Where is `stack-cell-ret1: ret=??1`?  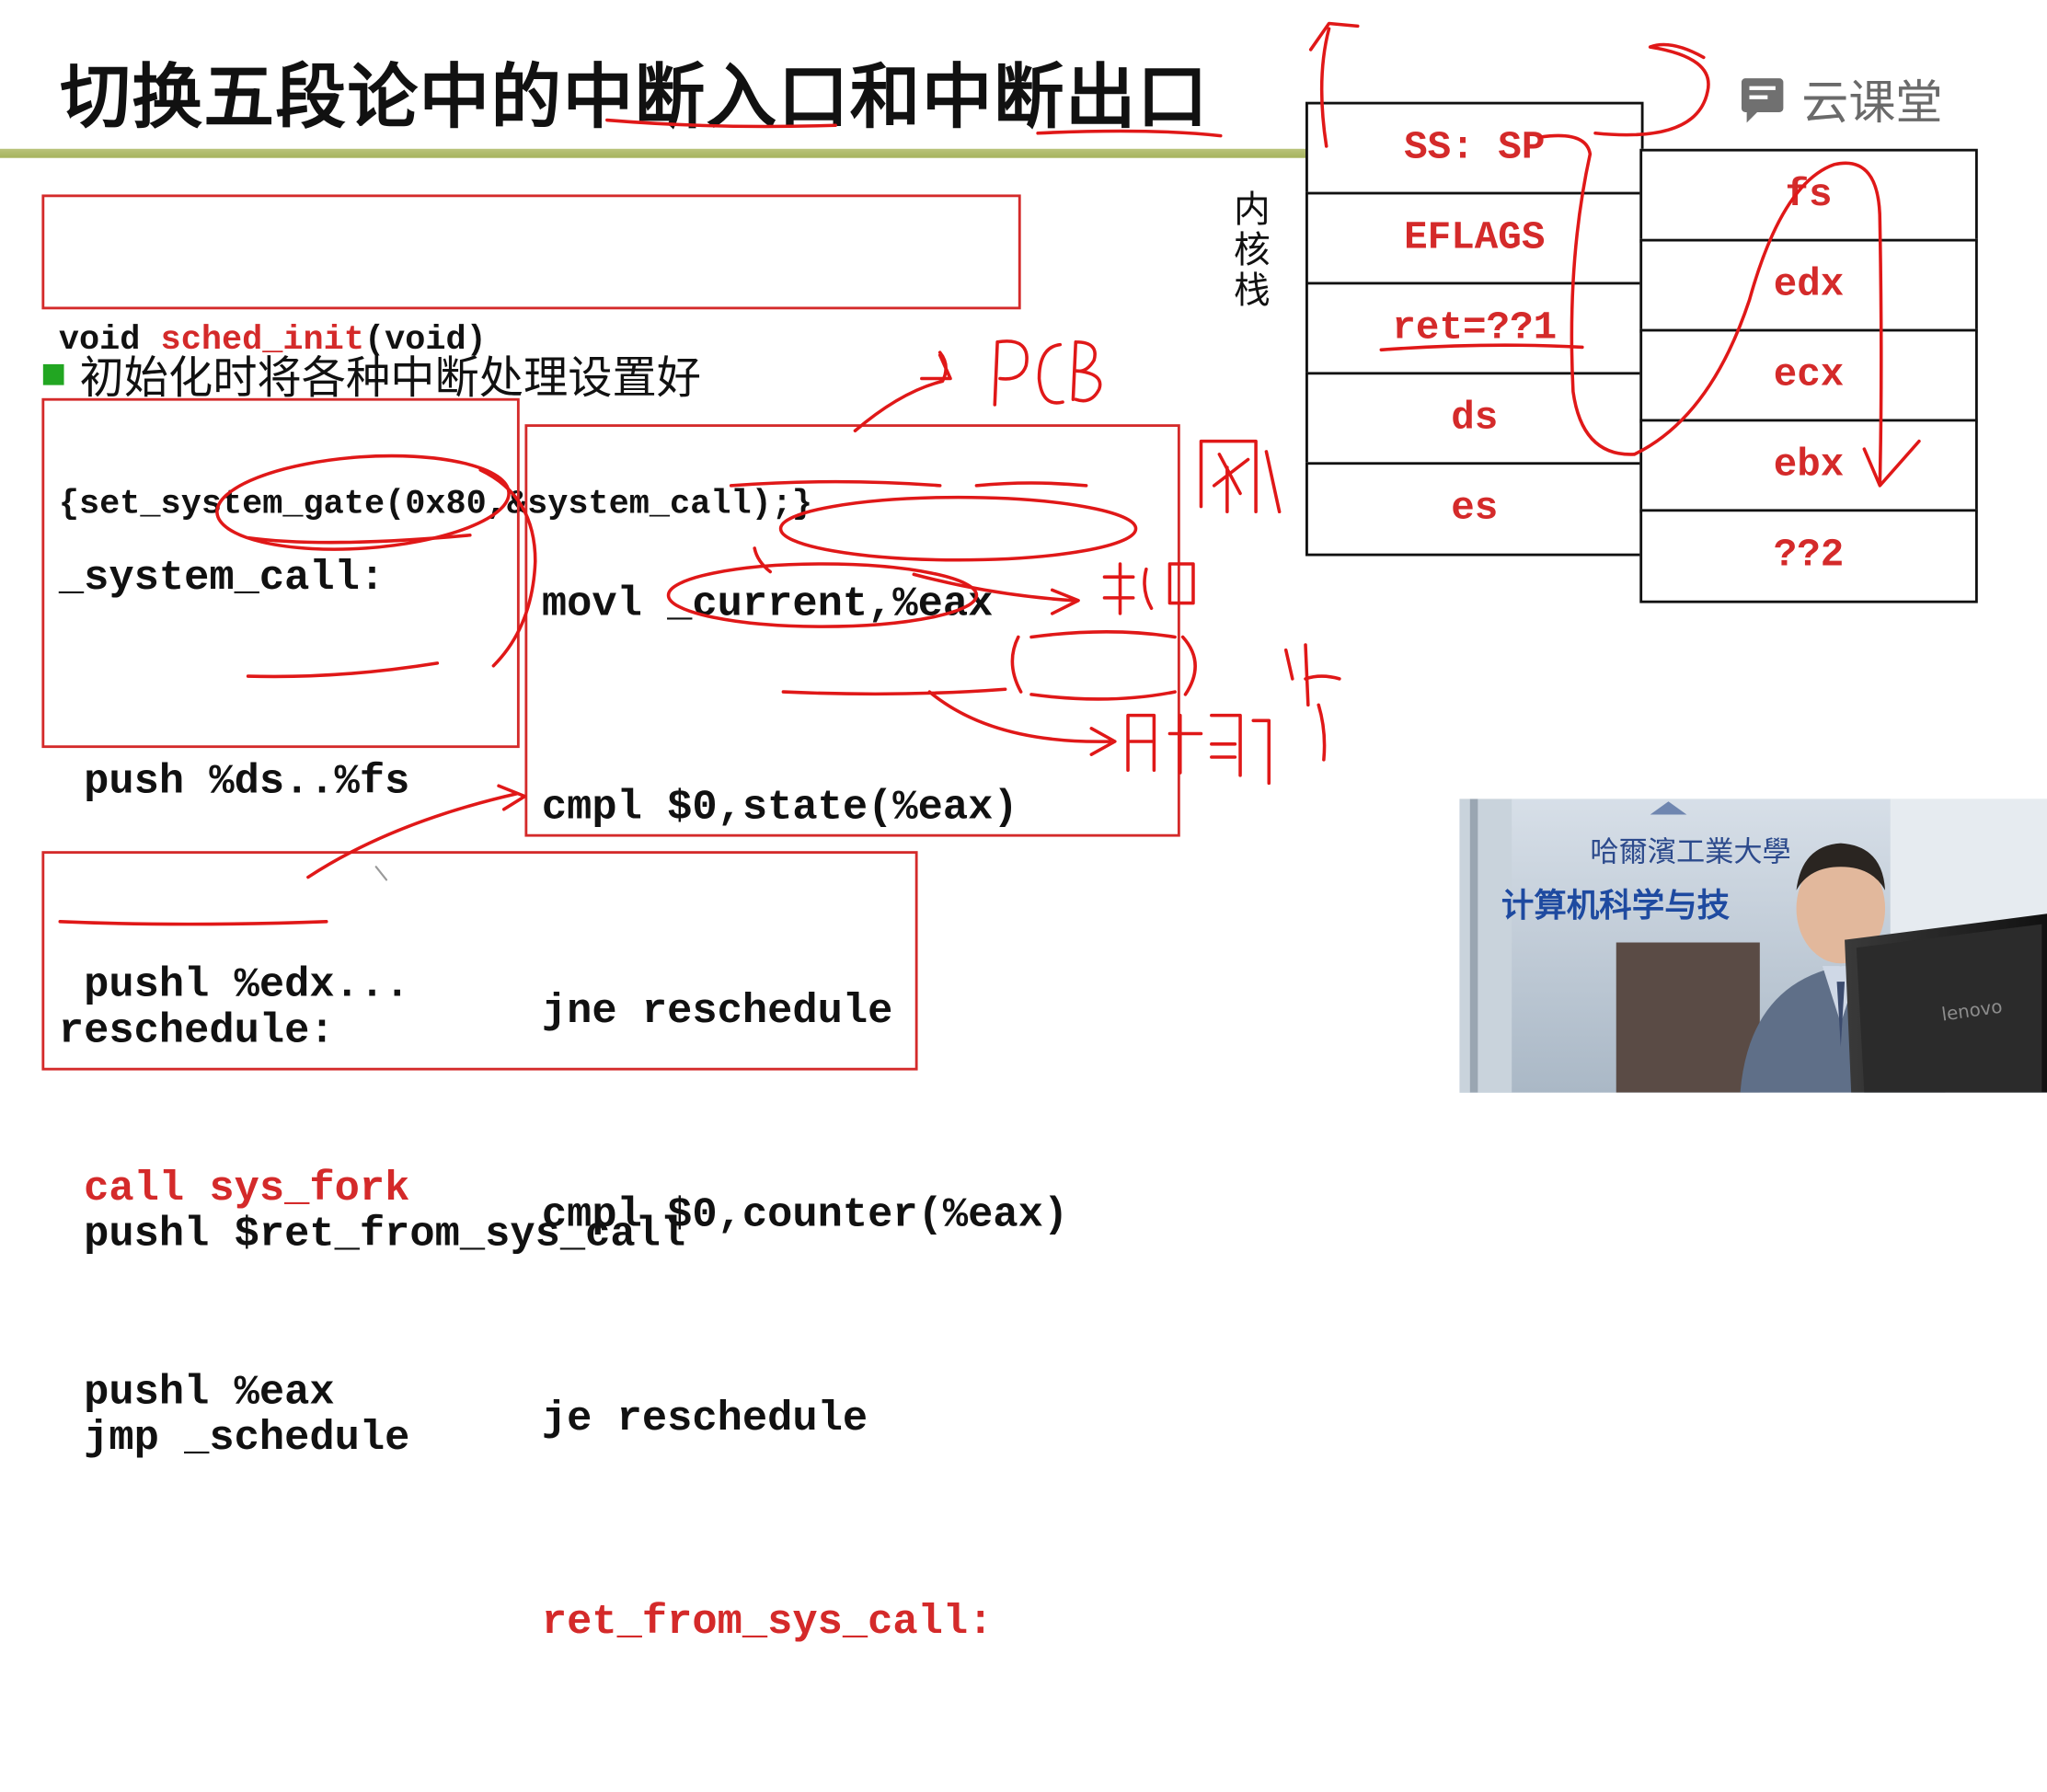 stack-cell-ret1: ret=??1 is located at coordinates (1474, 328).